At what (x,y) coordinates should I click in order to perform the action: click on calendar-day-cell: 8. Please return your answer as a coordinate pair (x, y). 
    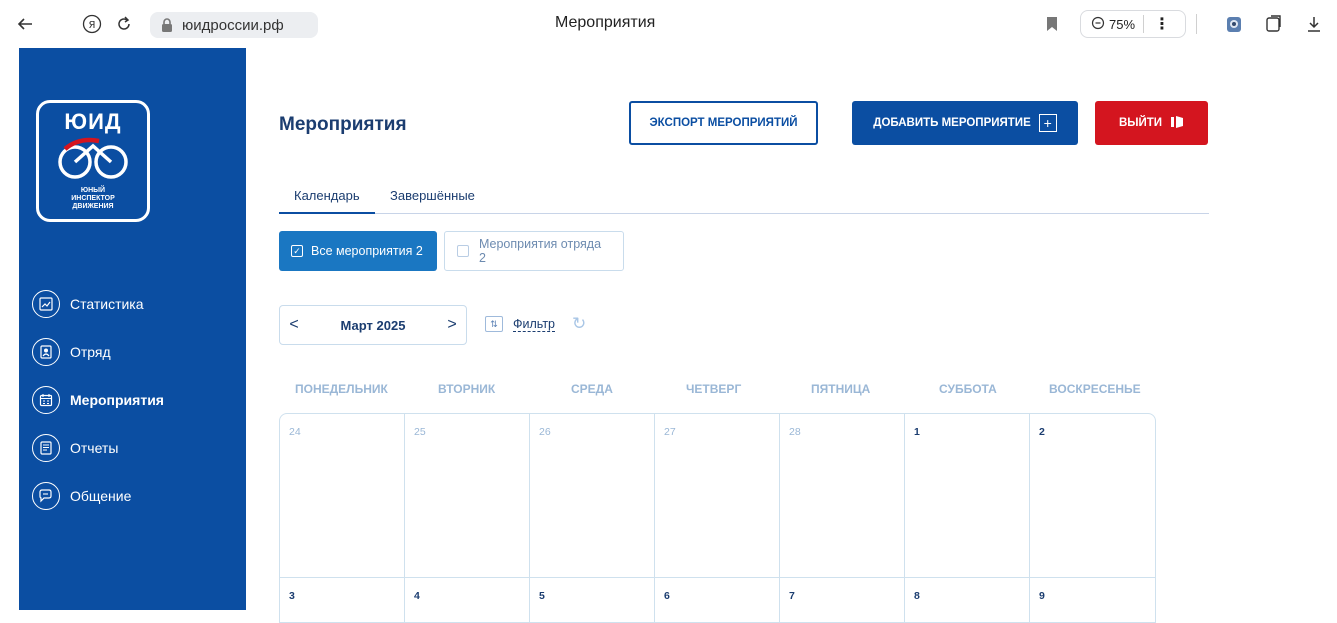
    Looking at the image, I should click on (967, 600).